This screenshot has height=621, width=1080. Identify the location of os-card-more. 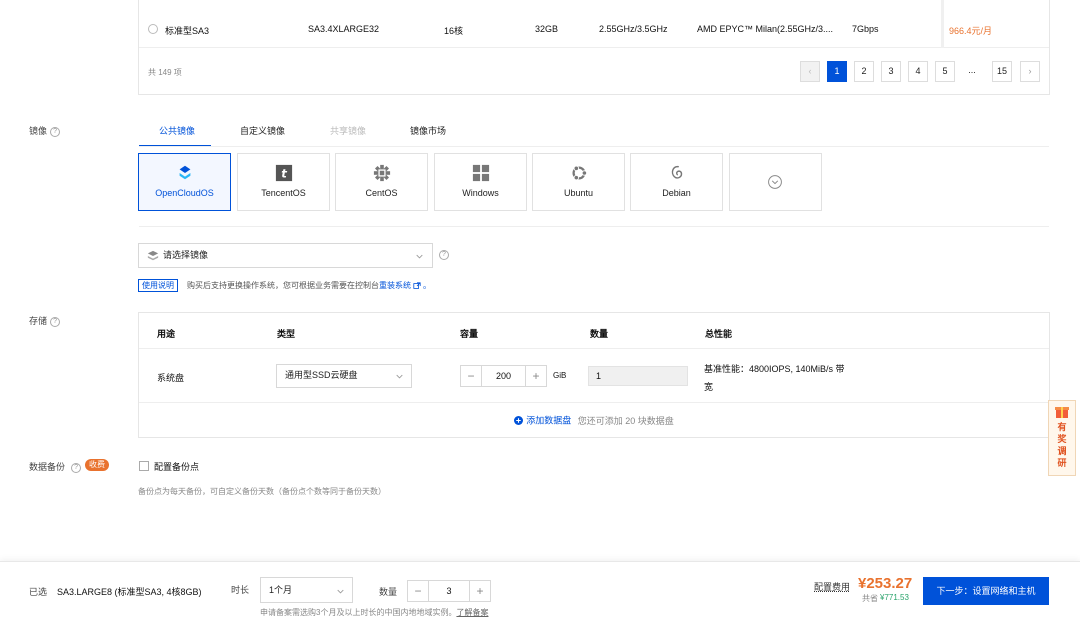
(775, 182).